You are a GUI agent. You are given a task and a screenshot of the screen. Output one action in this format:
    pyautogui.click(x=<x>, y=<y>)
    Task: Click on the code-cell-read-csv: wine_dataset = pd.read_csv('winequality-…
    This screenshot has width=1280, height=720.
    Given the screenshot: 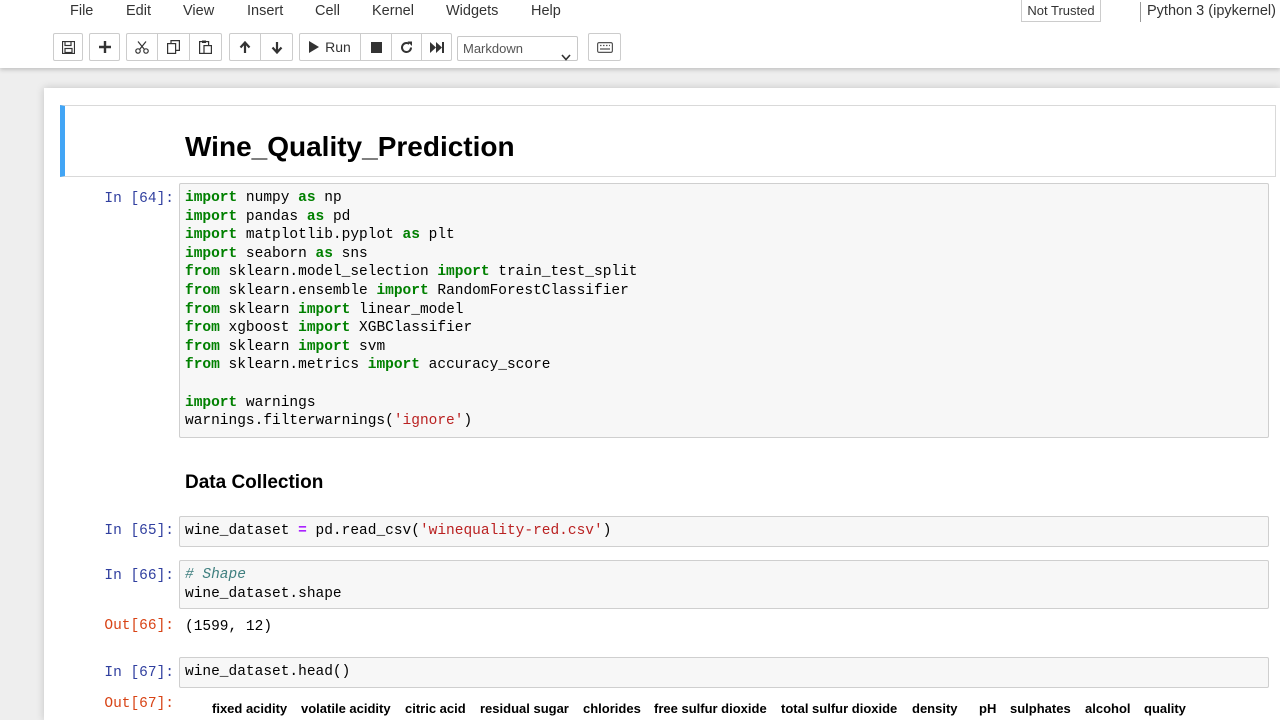 What is the action you would take?
    pyautogui.click(x=724, y=531)
    